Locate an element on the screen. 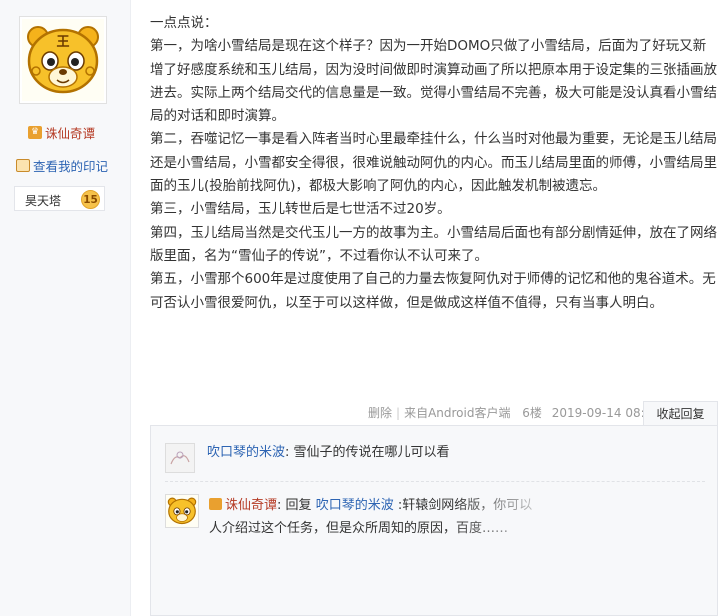  post-paragraph: 第三，小雪结局，玉儿转世后是七世活不过20岁。 is located at coordinates (300, 209).